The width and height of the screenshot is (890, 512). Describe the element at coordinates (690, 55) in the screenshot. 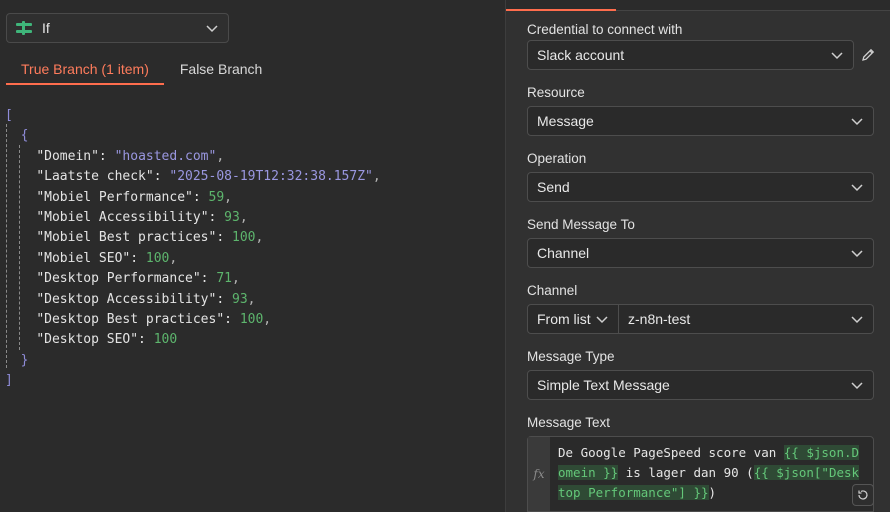

I see `credential-select: Slack account` at that location.